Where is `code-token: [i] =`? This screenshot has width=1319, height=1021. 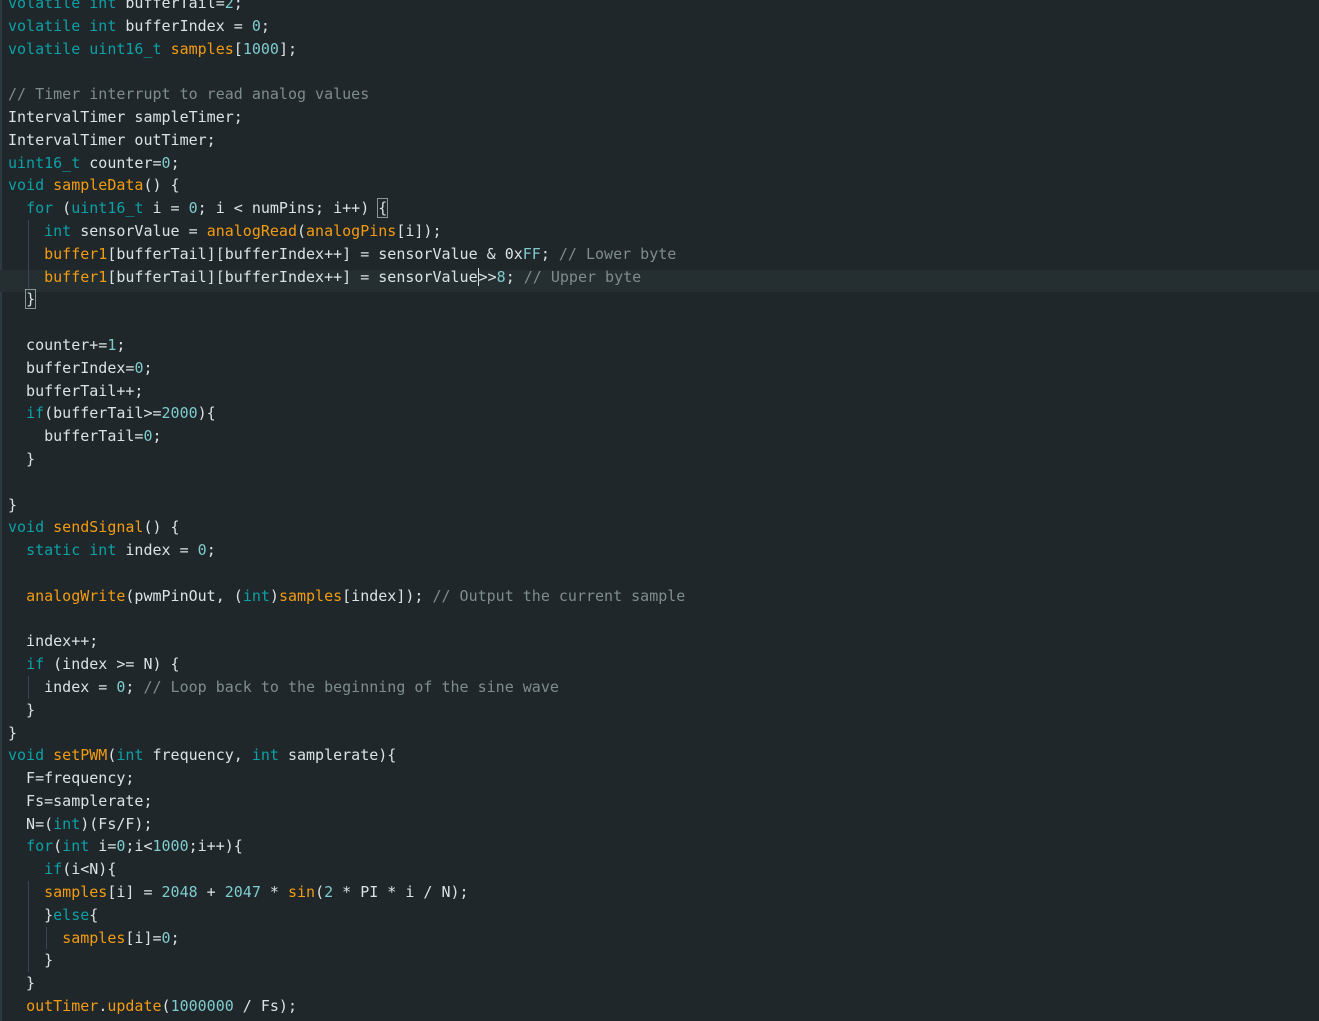 code-token: [i] = is located at coordinates (134, 892).